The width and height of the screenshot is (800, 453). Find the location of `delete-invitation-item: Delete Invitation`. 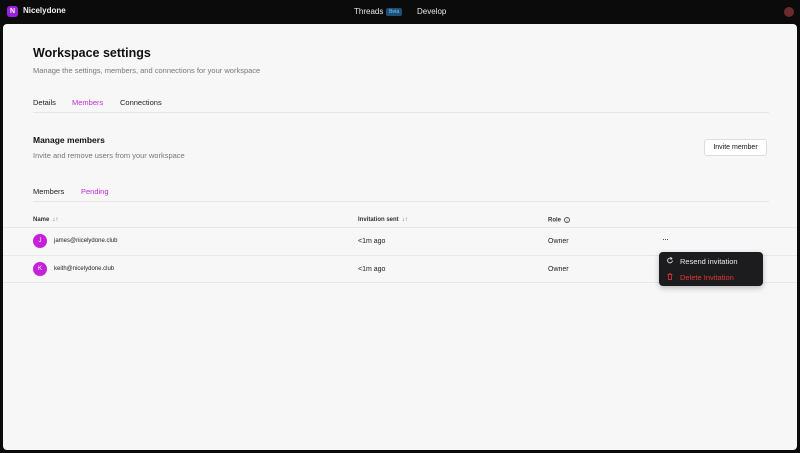

delete-invitation-item: Delete Invitation is located at coordinates (711, 277).